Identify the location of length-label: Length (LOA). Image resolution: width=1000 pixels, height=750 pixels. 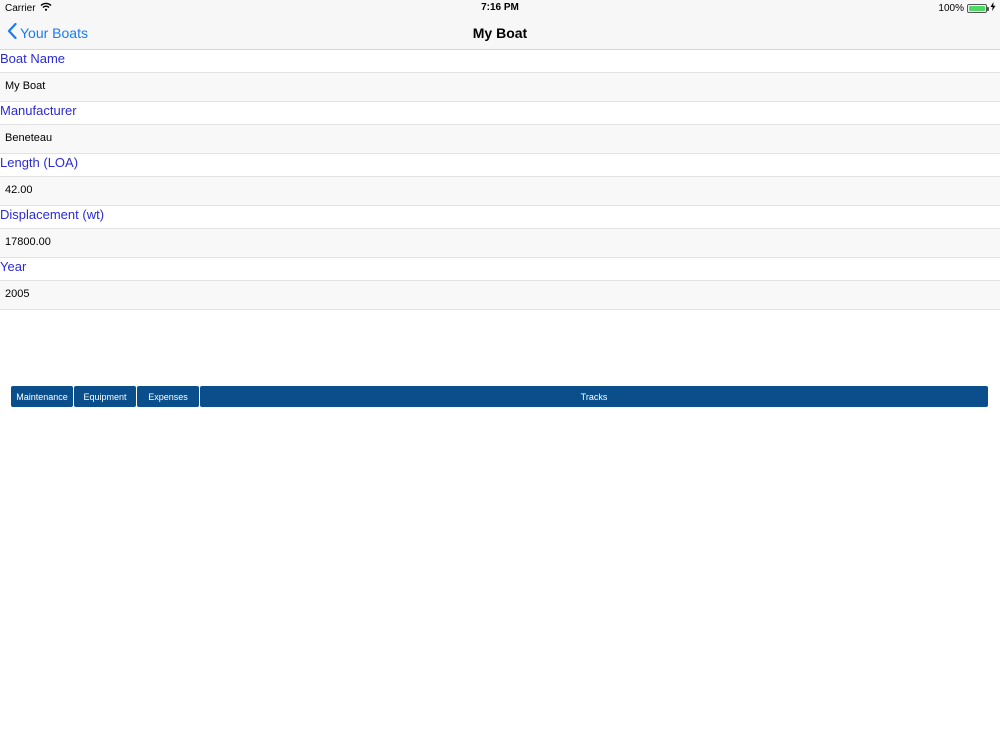
(39, 162).